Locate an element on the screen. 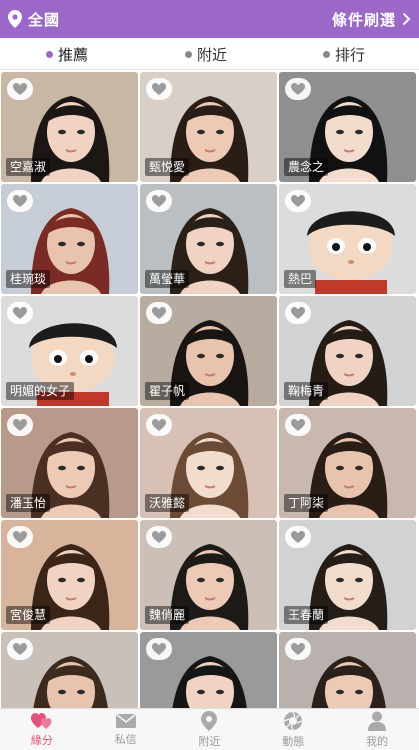 This screenshot has height=750, width=419. profile-name: 桂琬琰 is located at coordinates (28, 279).